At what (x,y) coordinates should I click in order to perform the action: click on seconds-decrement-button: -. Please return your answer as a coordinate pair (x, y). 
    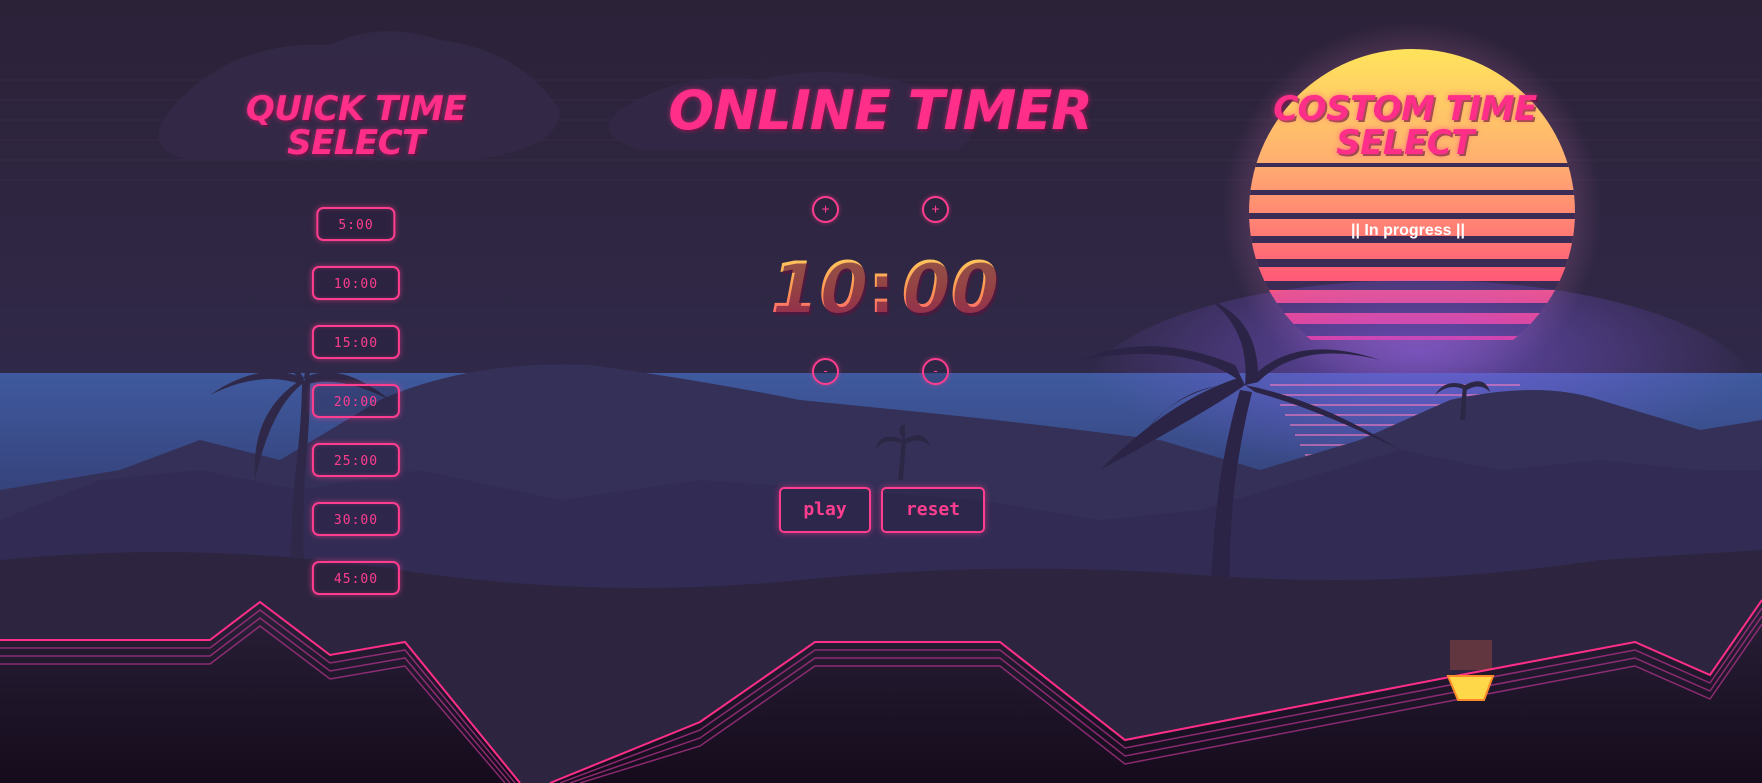
    Looking at the image, I should click on (935, 371).